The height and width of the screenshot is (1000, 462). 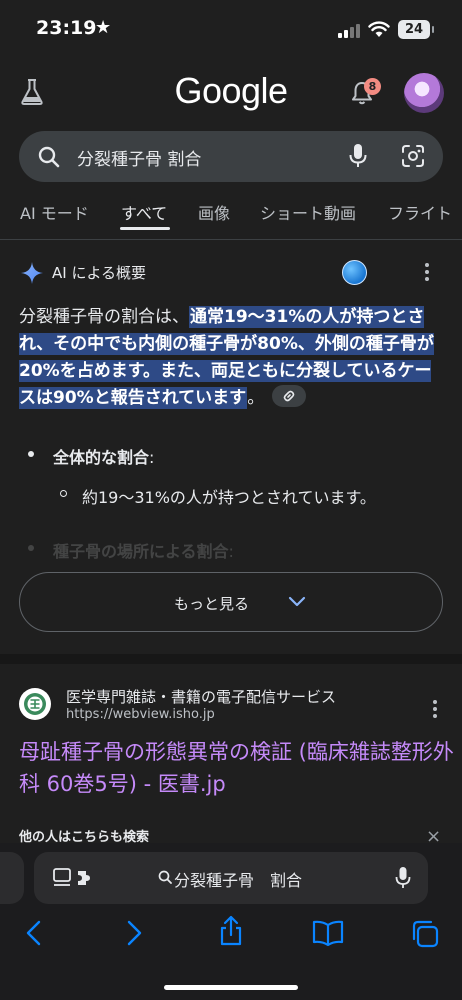 I want to click on ai-overview-title: AI による概要, so click(x=99, y=273).